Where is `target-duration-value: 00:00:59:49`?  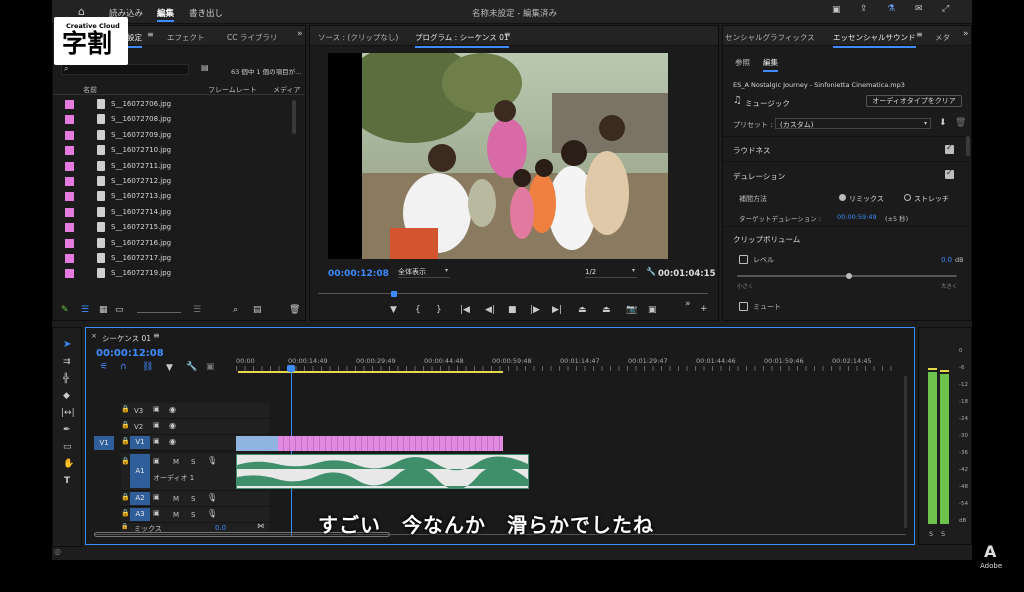
target-duration-value: 00:00:59:49 is located at coordinates (857, 217).